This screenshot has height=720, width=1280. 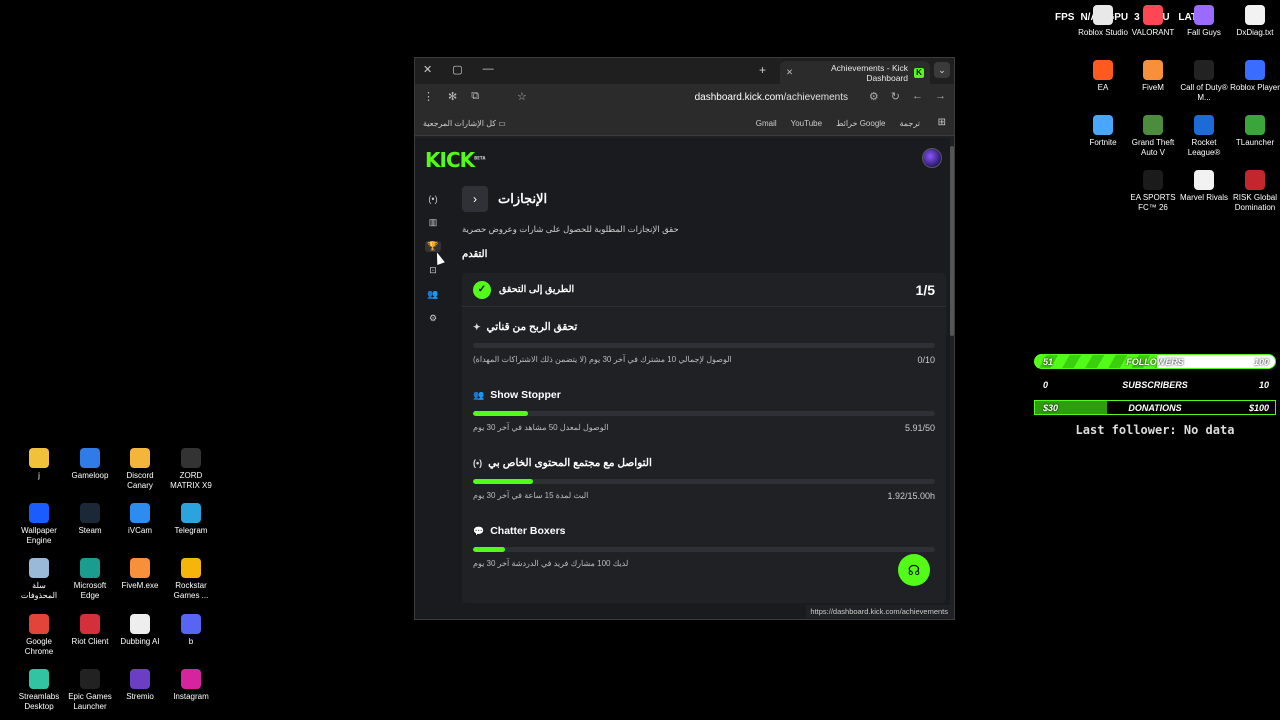 I want to click on desktop-shortcut: VALORANT, so click(x=1153, y=21).